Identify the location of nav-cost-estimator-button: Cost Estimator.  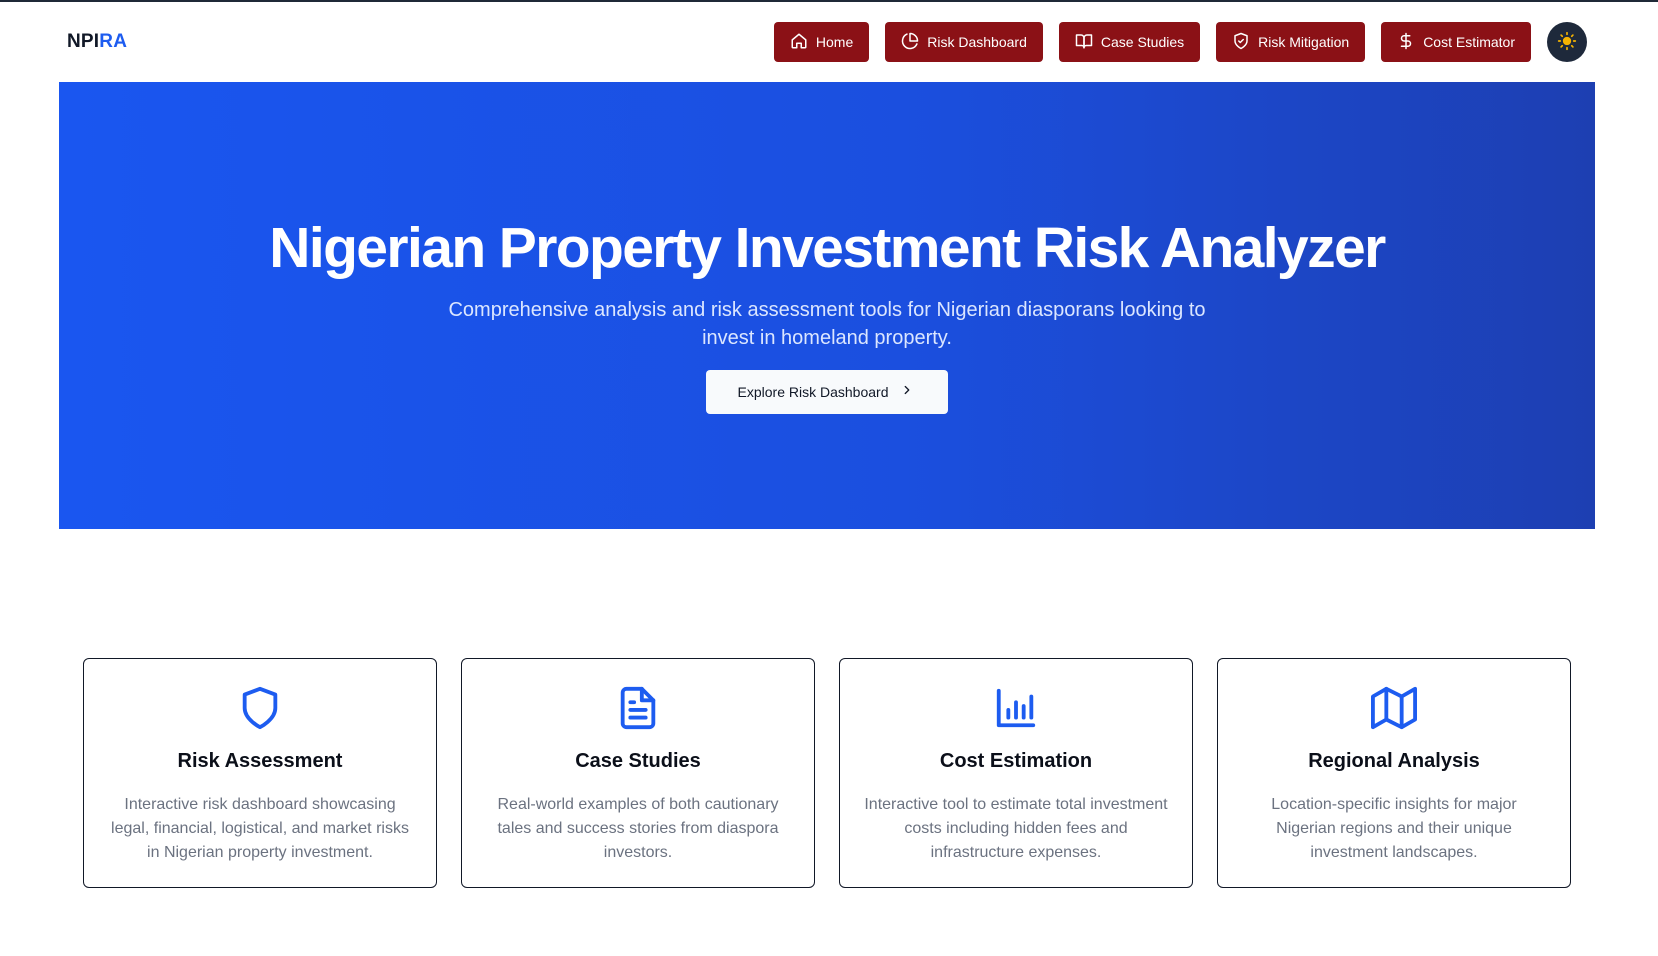
(1456, 42).